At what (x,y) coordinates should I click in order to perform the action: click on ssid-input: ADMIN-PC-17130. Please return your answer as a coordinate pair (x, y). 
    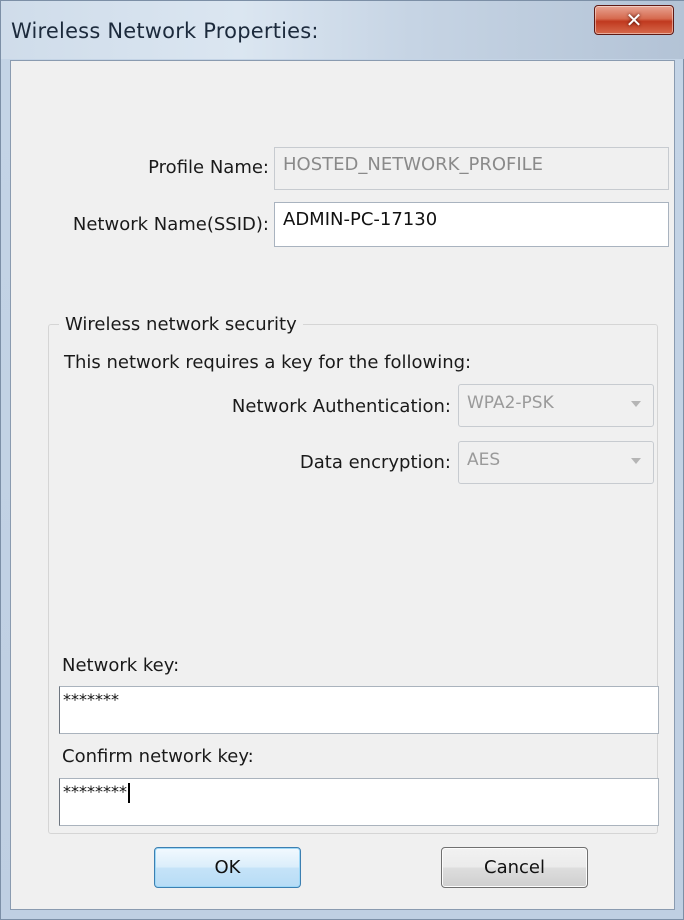
    Looking at the image, I should click on (471, 224).